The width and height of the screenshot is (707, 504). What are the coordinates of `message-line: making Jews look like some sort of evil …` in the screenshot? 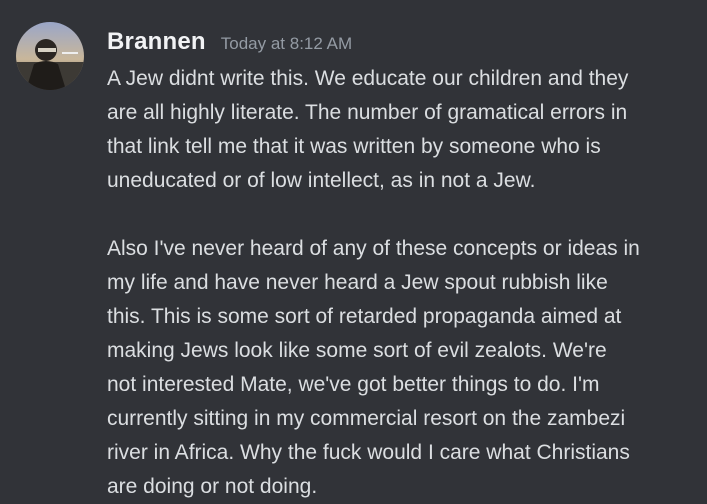 It's located at (357, 350).